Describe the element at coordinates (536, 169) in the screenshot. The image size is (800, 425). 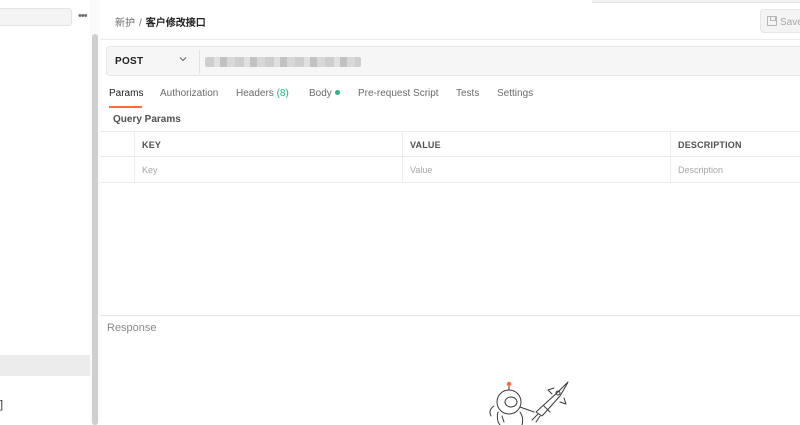
I see `value-input: Value` at that location.